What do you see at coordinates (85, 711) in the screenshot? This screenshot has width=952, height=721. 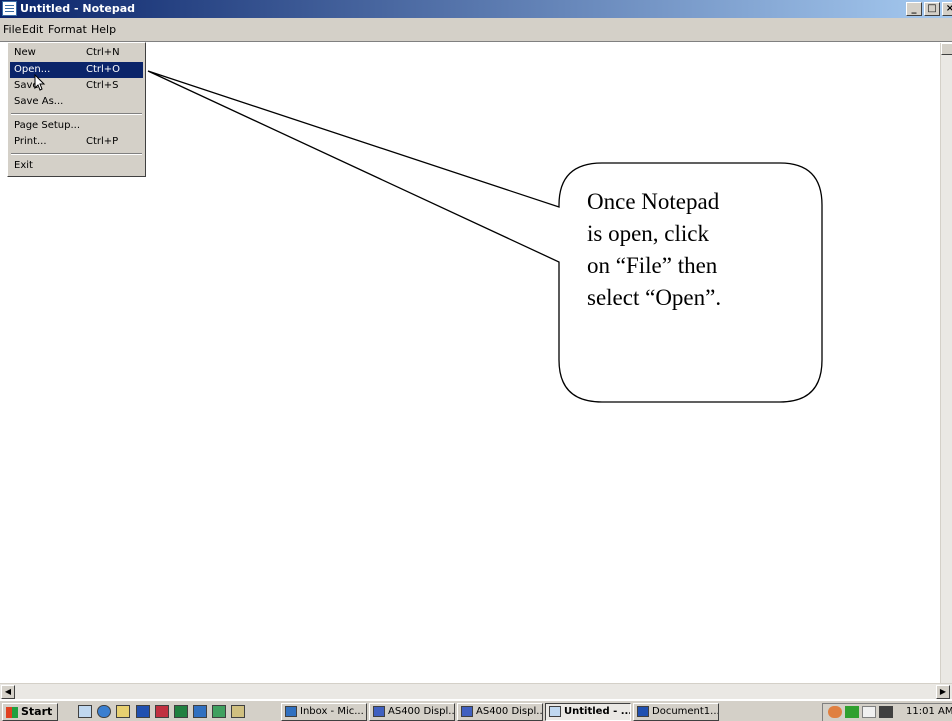 I see `show-desktop-icon` at bounding box center [85, 711].